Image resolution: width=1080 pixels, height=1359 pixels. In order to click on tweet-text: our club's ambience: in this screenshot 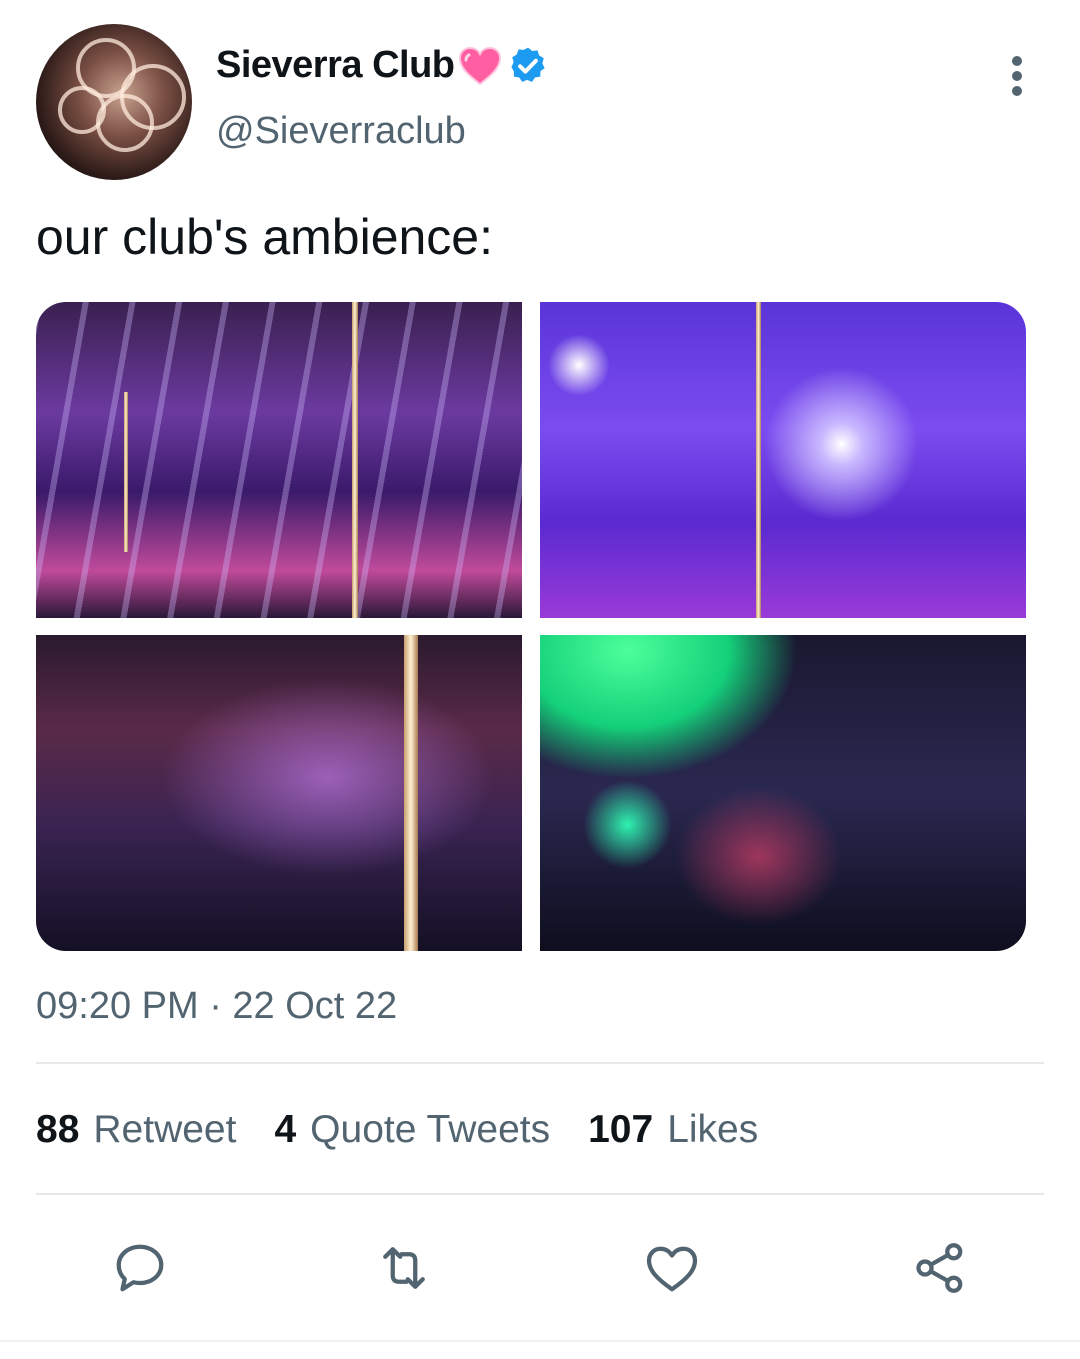, I will do `click(265, 237)`.